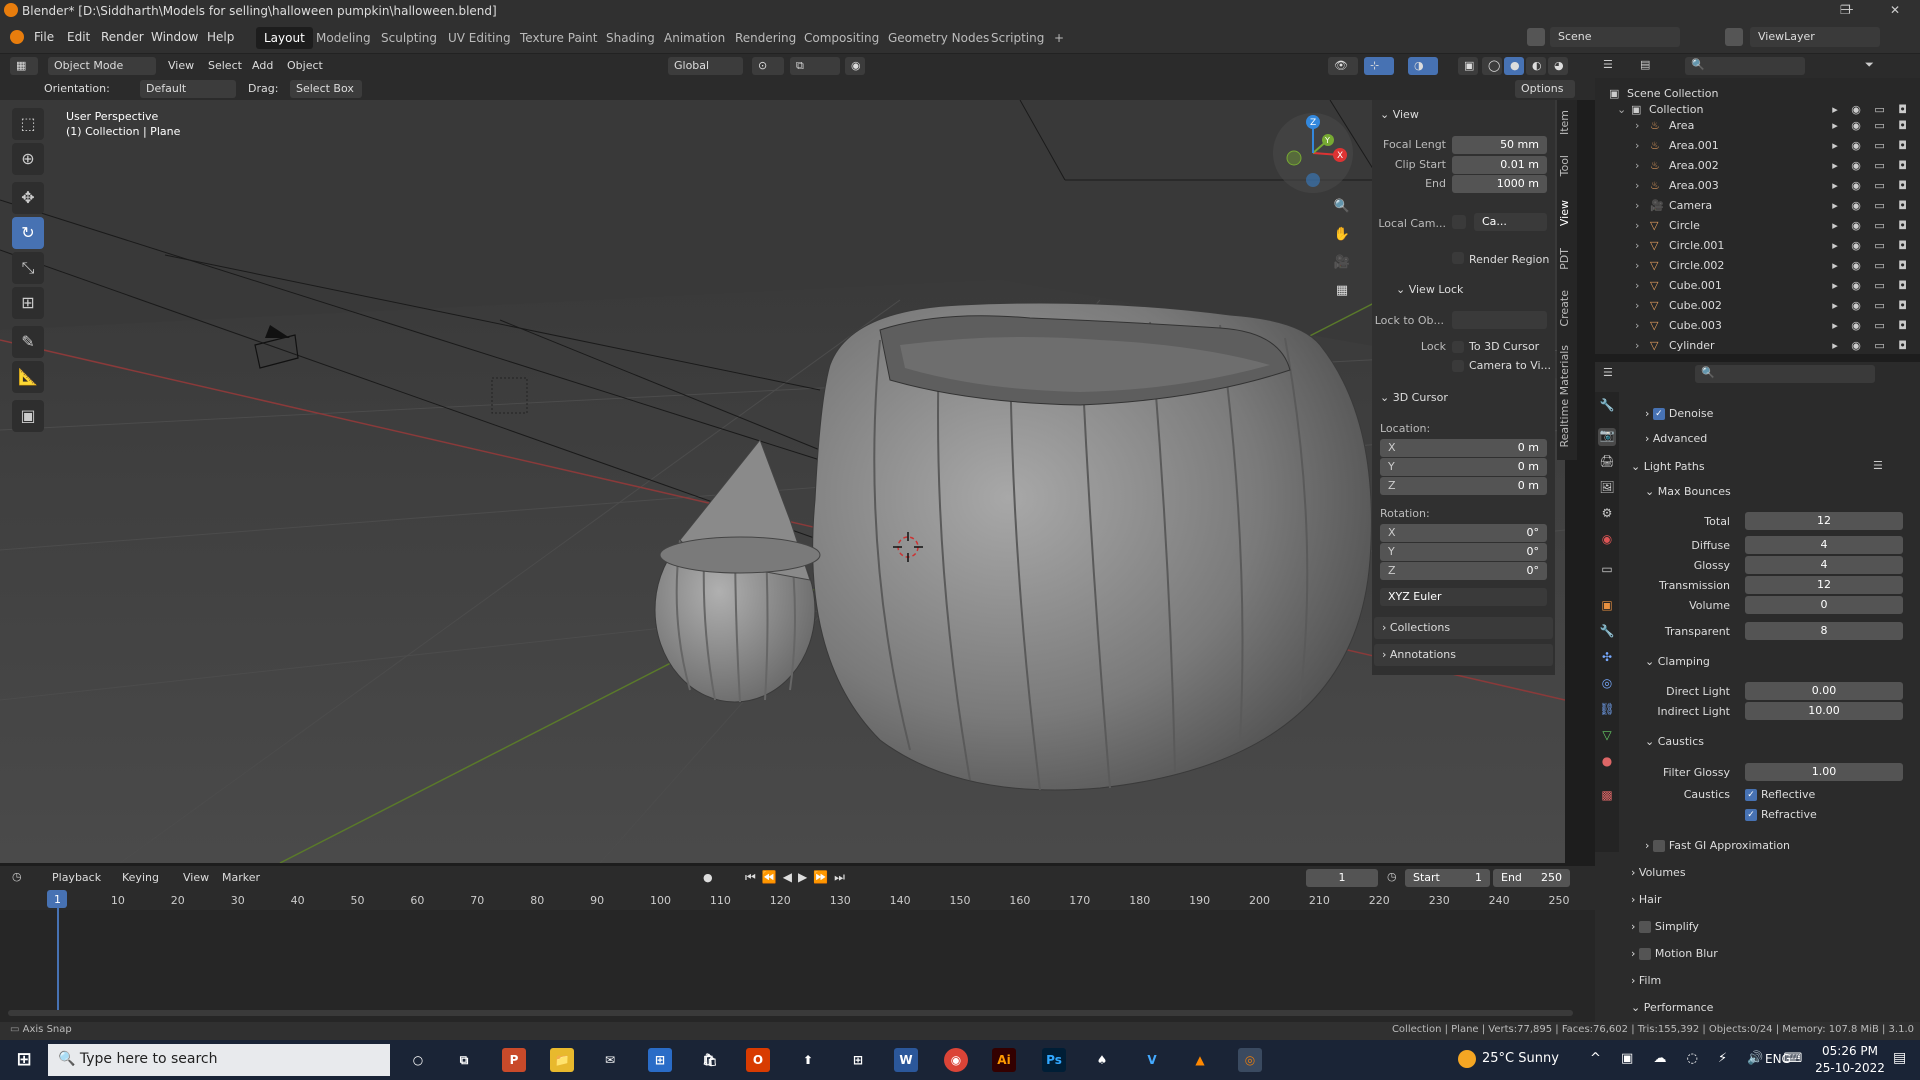  What do you see at coordinates (102, 66) in the screenshot?
I see `mode-selector: Object Mode` at bounding box center [102, 66].